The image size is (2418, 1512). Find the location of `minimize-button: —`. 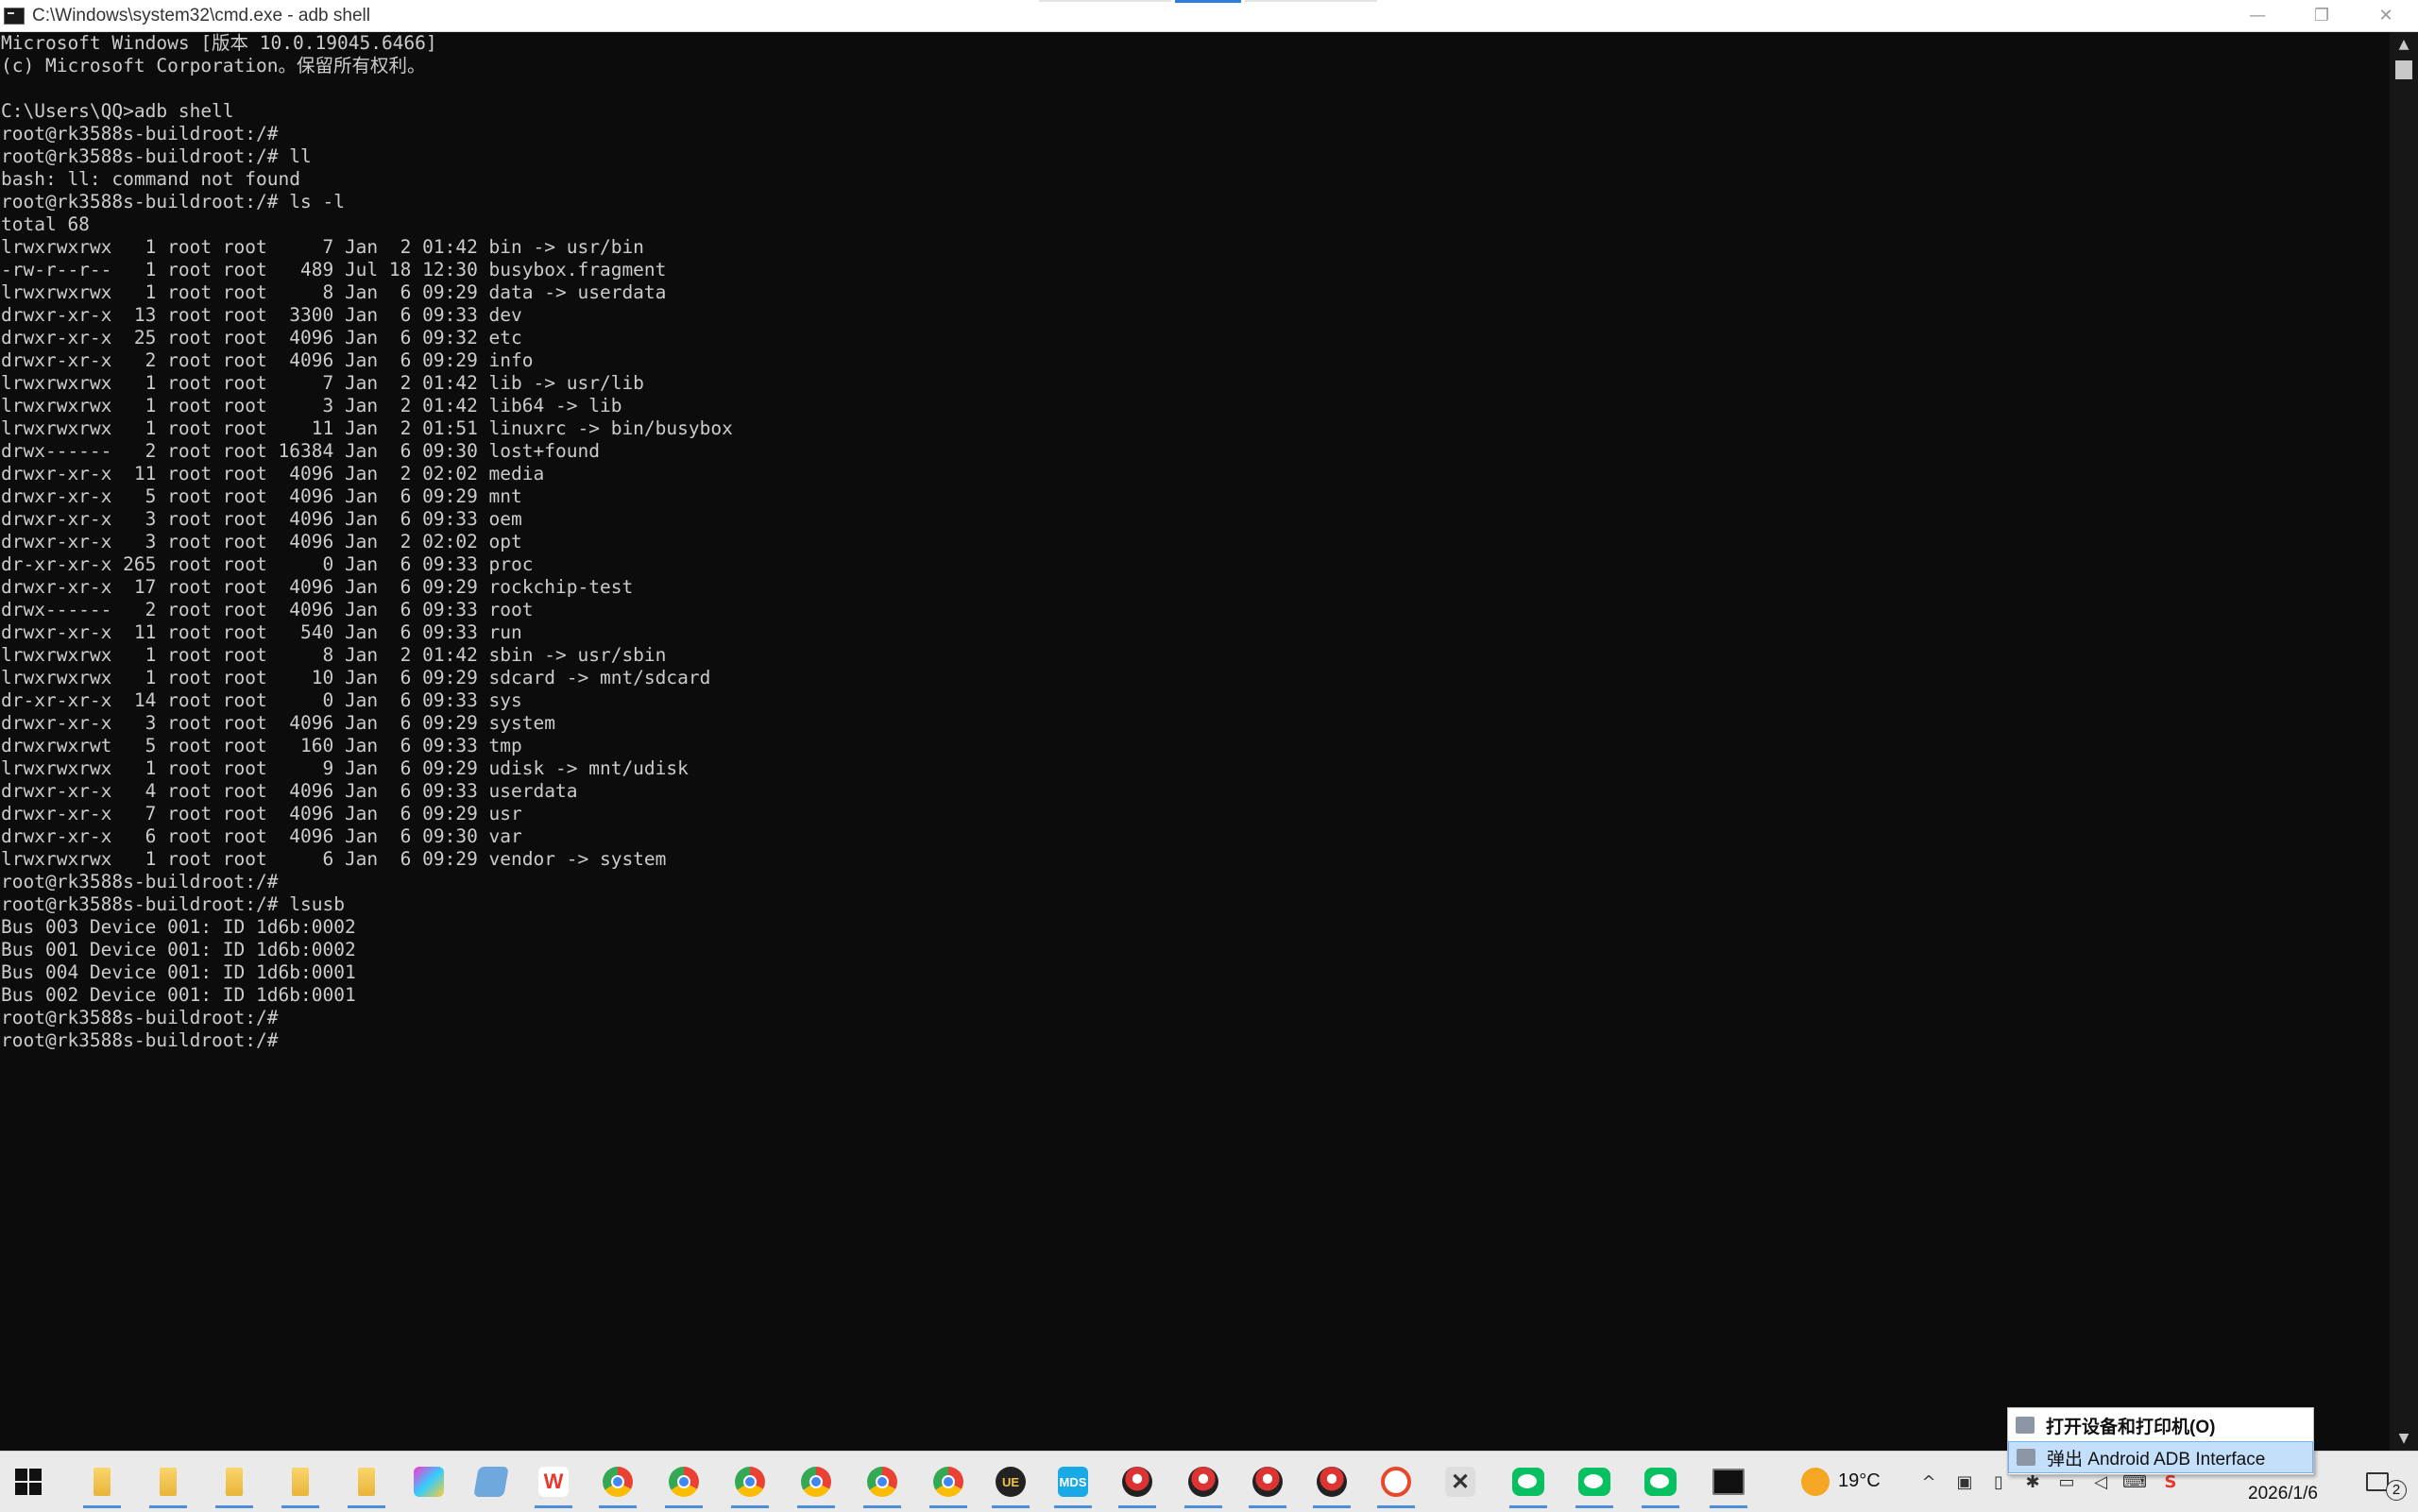

minimize-button: — is located at coordinates (2257, 15).